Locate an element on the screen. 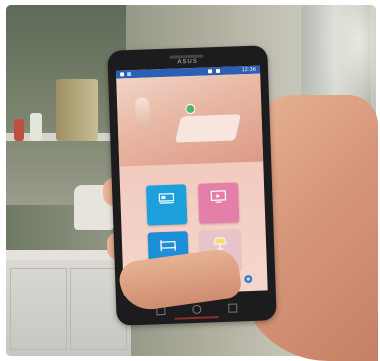 This screenshot has height=361, width=380. shelf-box is located at coordinates (77, 110).